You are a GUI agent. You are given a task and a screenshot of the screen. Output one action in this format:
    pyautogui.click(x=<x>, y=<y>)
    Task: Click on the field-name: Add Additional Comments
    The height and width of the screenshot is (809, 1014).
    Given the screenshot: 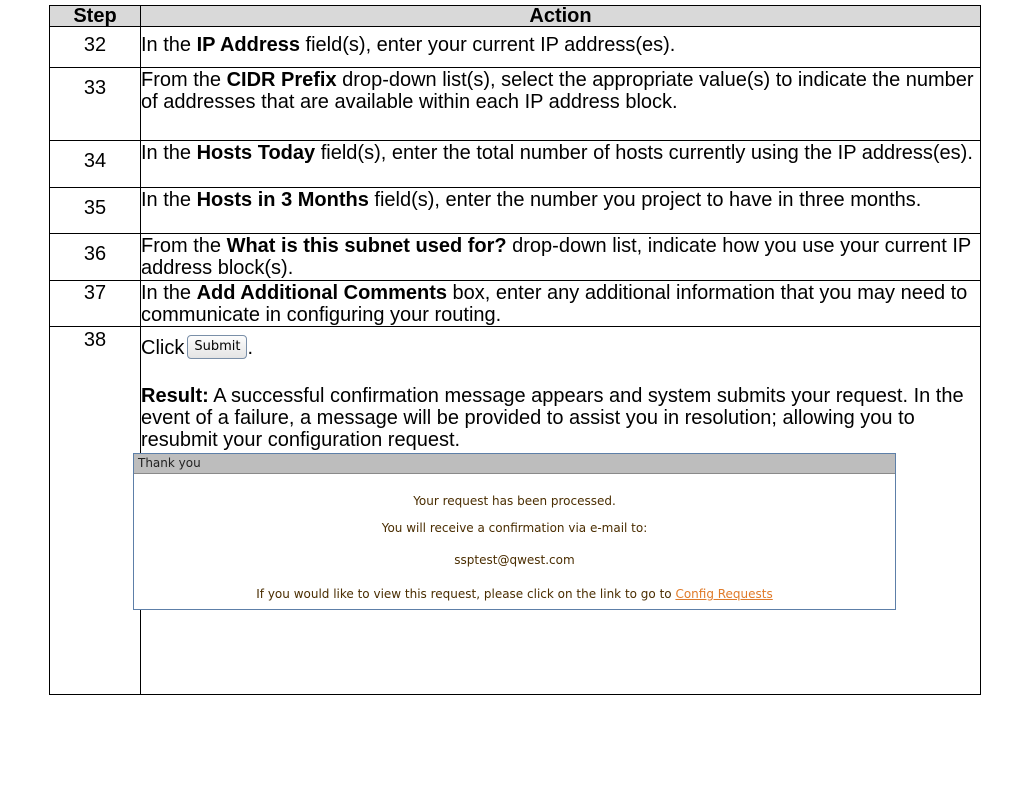 What is the action you would take?
    pyautogui.click(x=321, y=293)
    